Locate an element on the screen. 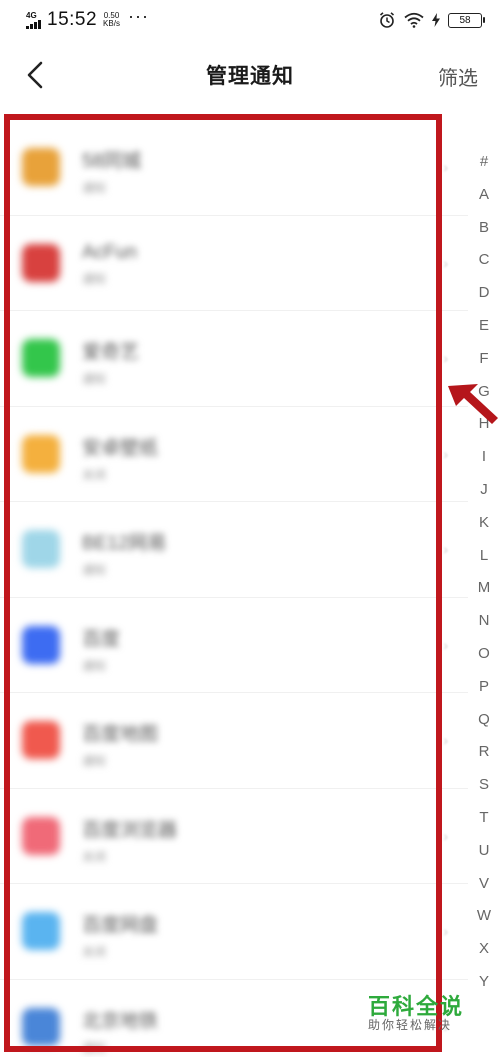 This screenshot has height=1057, width=500. clock: 15:52 is located at coordinates (72, 19).